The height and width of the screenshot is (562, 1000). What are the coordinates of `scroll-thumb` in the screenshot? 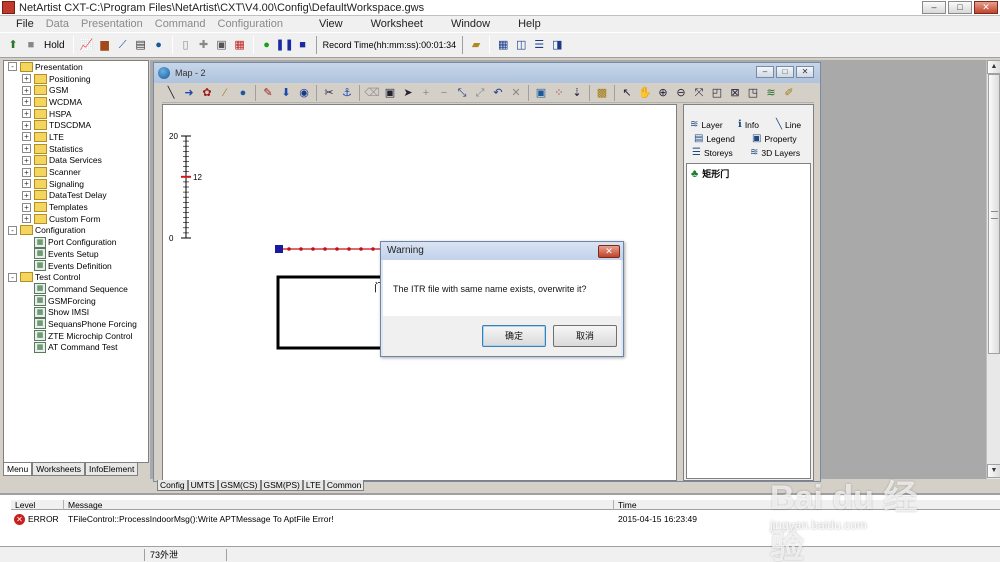 It's located at (994, 214).